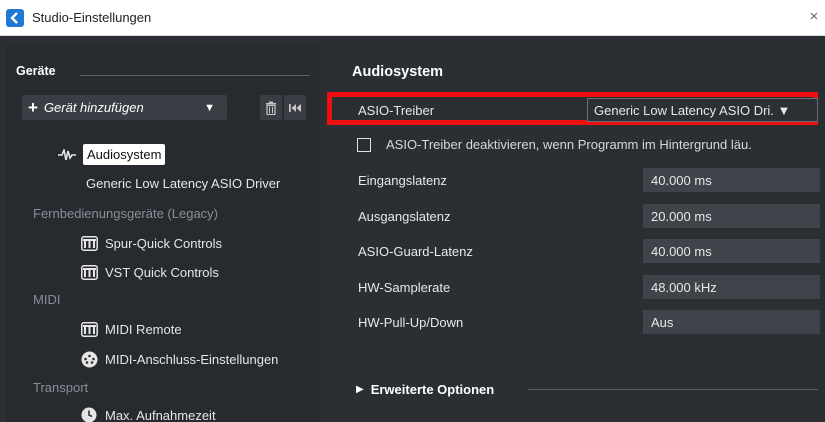 This screenshot has height=422, width=825. I want to click on tree-item-label: Generic Low Latency ASIO Driver, so click(183, 183).